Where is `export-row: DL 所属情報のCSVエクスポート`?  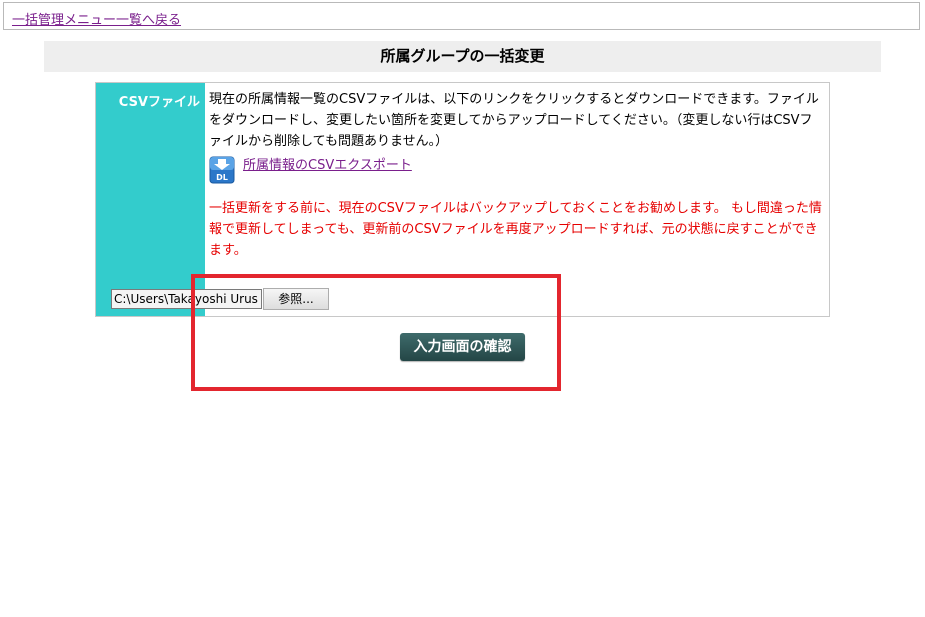 export-row: DL 所属情報のCSVエクスポート is located at coordinates (517, 170).